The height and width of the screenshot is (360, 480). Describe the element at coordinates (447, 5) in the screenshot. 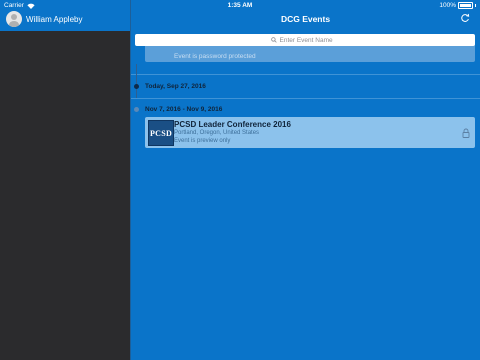

I see `battery-percent: 100%` at that location.